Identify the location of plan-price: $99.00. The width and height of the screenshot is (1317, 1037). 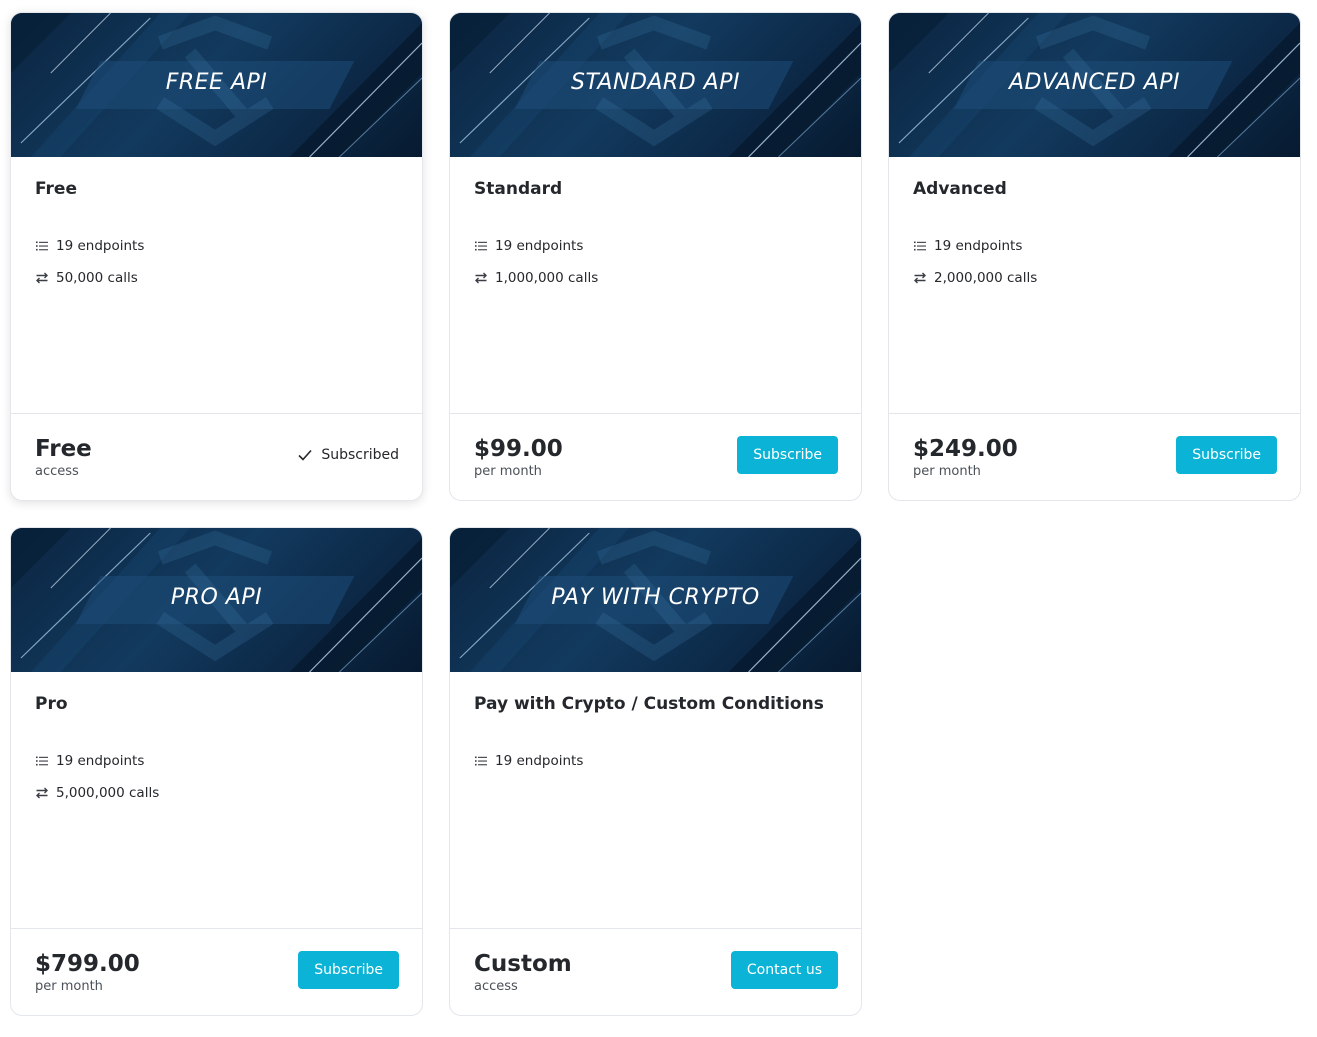
(518, 449).